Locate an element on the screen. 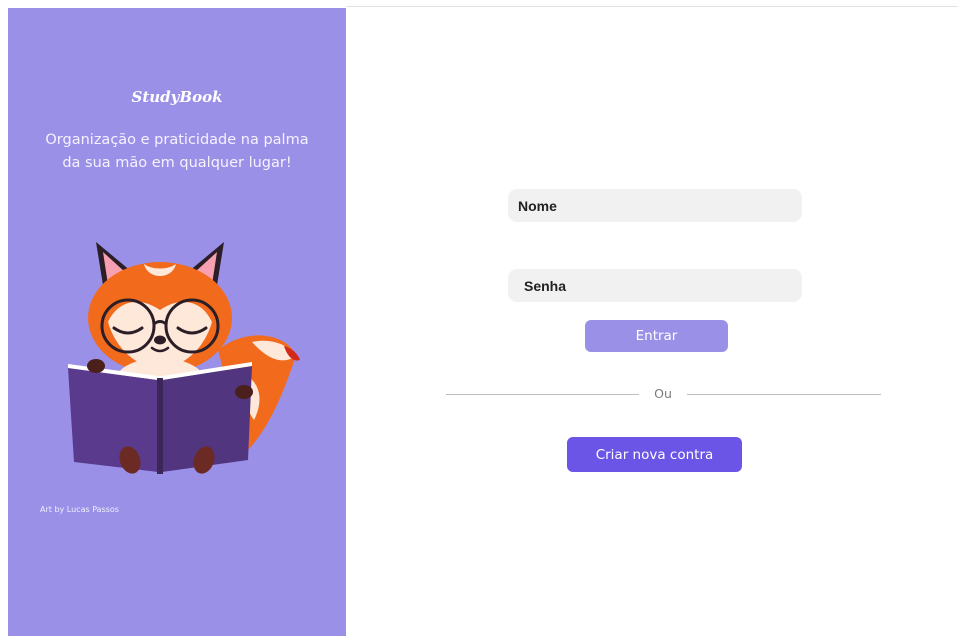  divider-line-right is located at coordinates (784, 394).